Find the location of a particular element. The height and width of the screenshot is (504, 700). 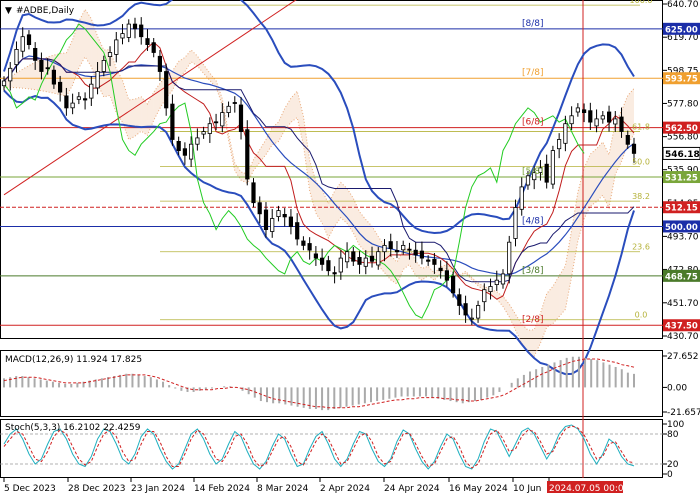

stoch-y-tick-label: 100 is located at coordinates (675, 425).